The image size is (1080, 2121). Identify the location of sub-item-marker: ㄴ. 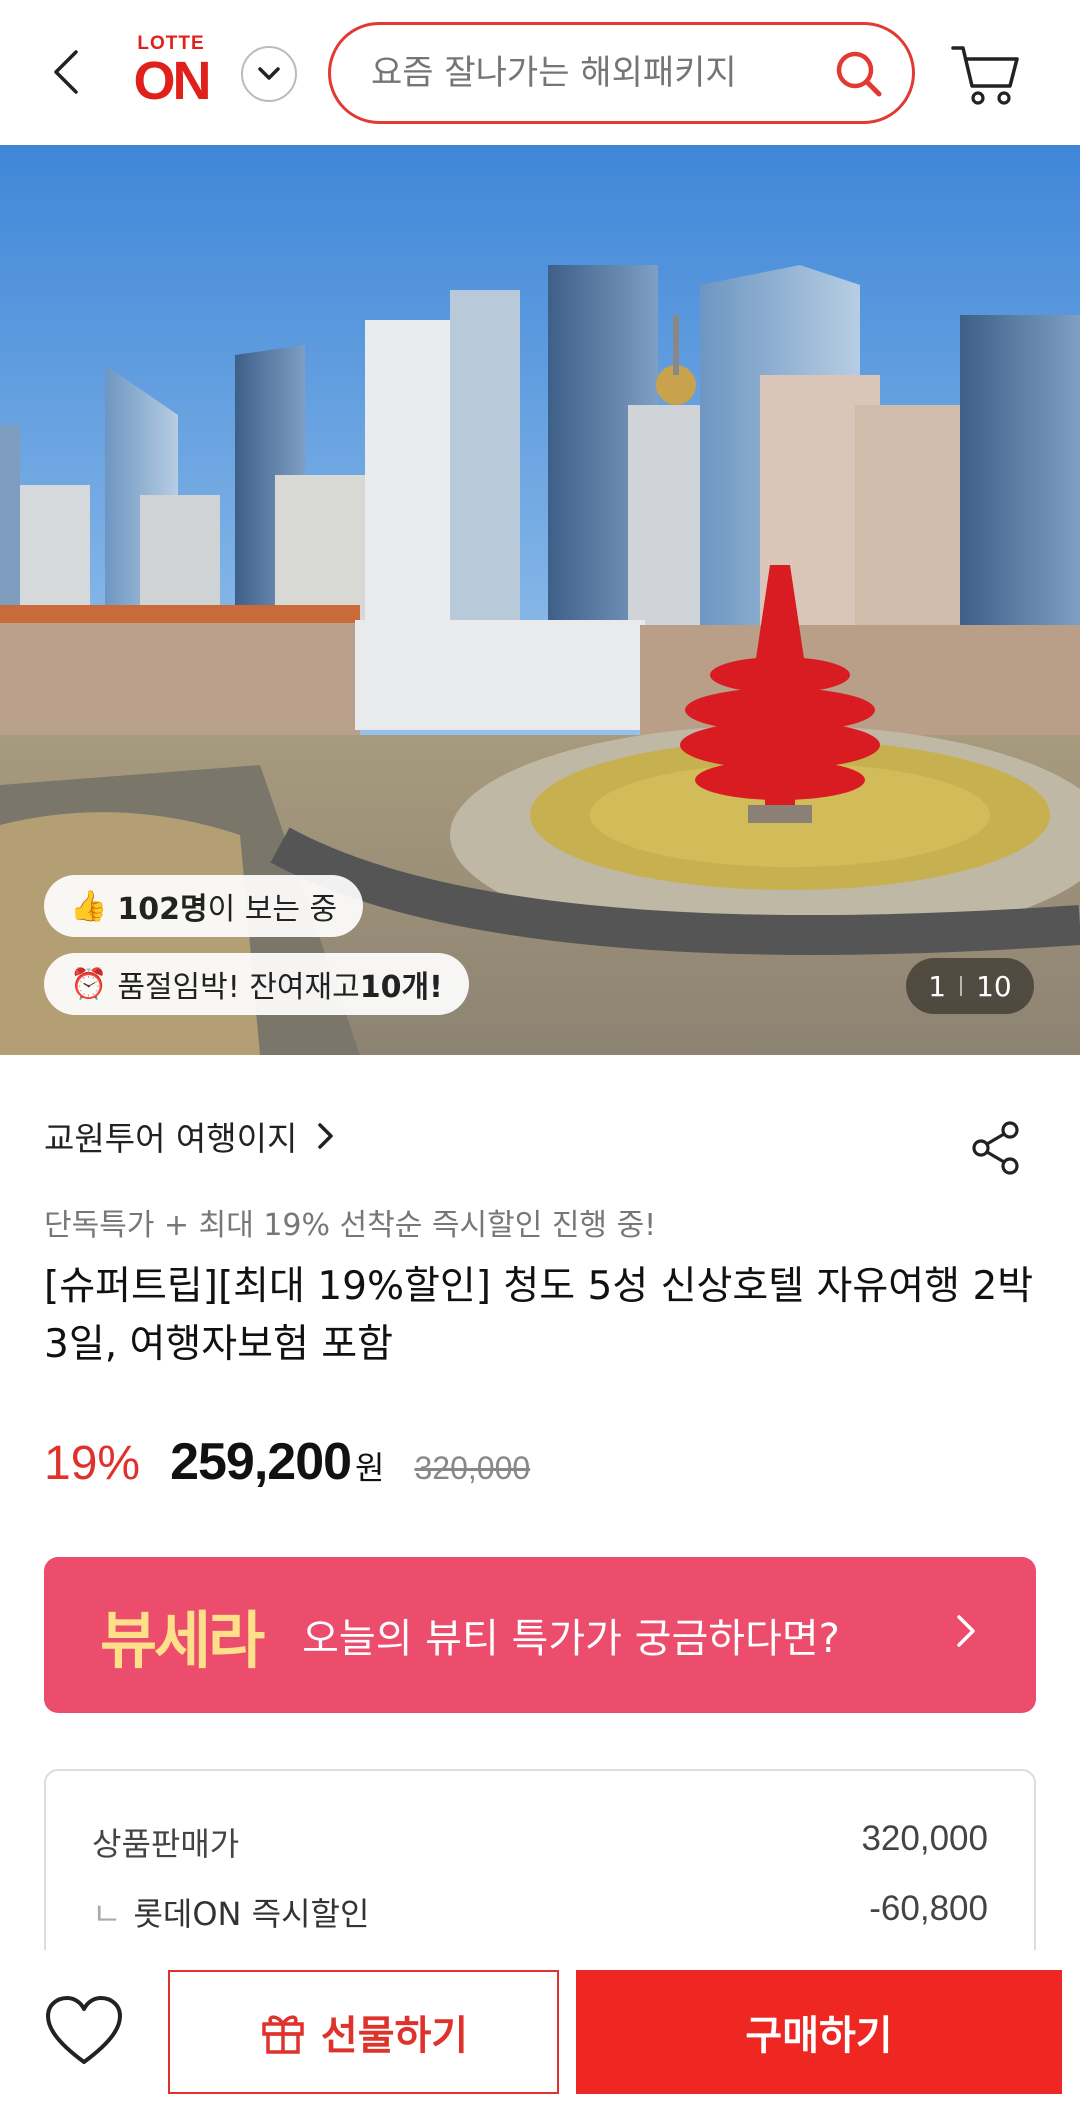
(107, 1914).